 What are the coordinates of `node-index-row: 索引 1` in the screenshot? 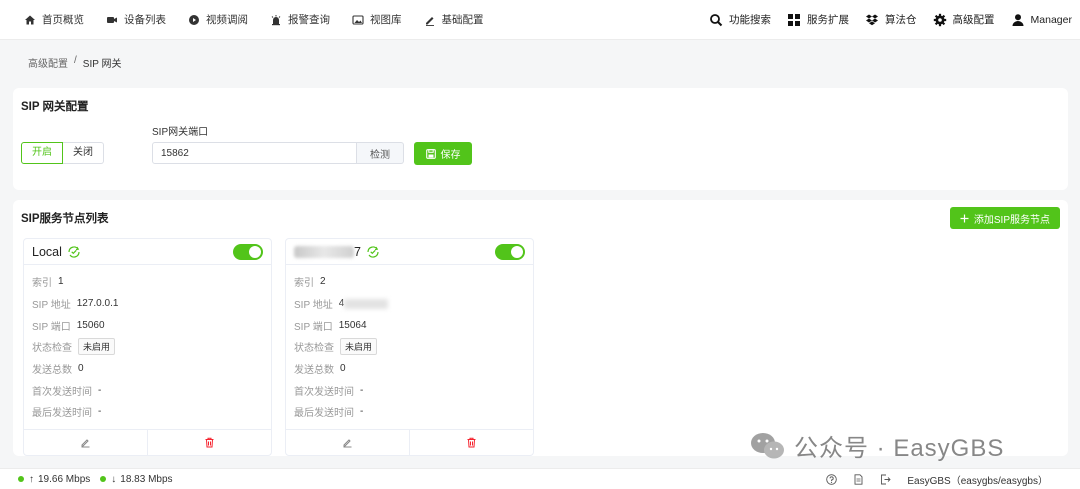 It's located at (147, 282).